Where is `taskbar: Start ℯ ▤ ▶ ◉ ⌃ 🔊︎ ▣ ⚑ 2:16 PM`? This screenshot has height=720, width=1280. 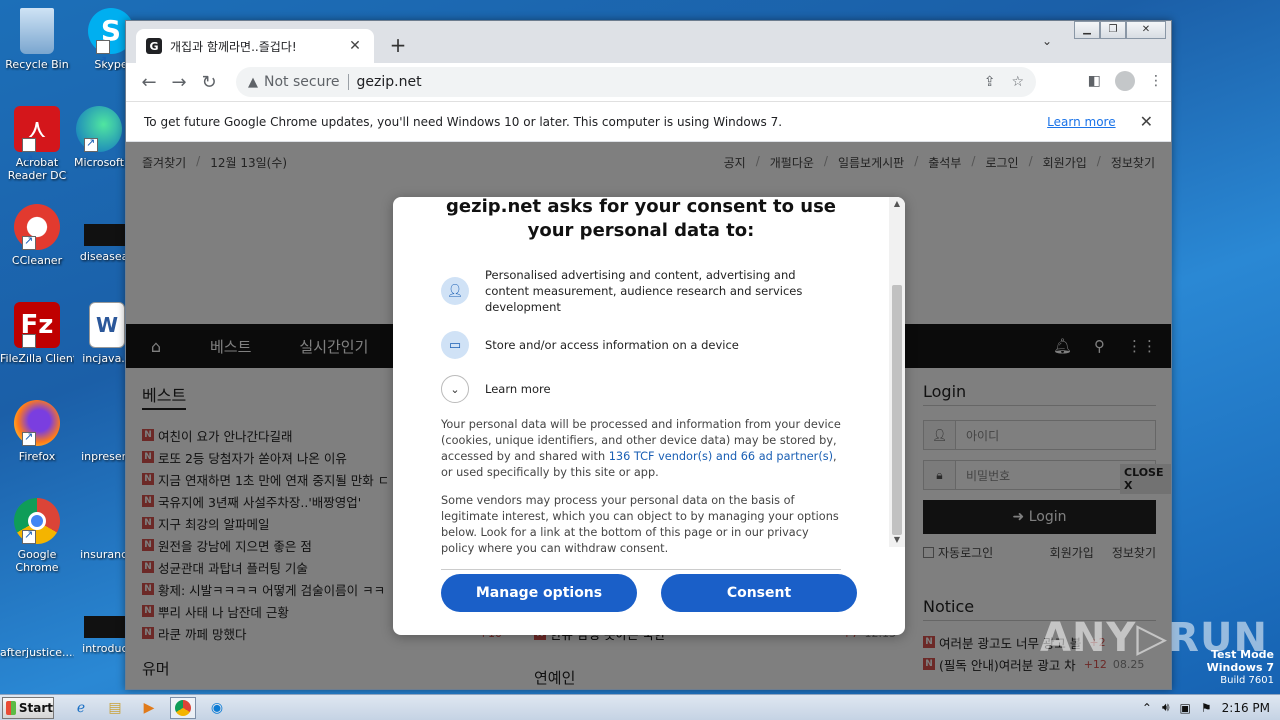
taskbar: Start ℯ ▤ ▶ ◉ ⌃ 🔊︎ ▣ ⚑ 2:16 PM is located at coordinates (640, 707).